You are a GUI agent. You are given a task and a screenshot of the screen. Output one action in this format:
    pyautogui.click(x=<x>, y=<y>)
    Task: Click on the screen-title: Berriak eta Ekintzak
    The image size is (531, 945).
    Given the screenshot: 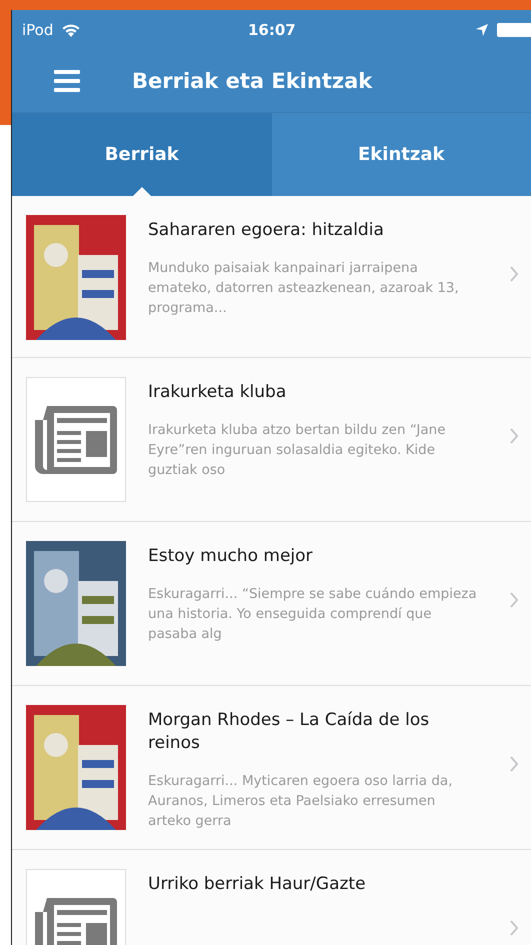 What is the action you would take?
    pyautogui.click(x=252, y=81)
    